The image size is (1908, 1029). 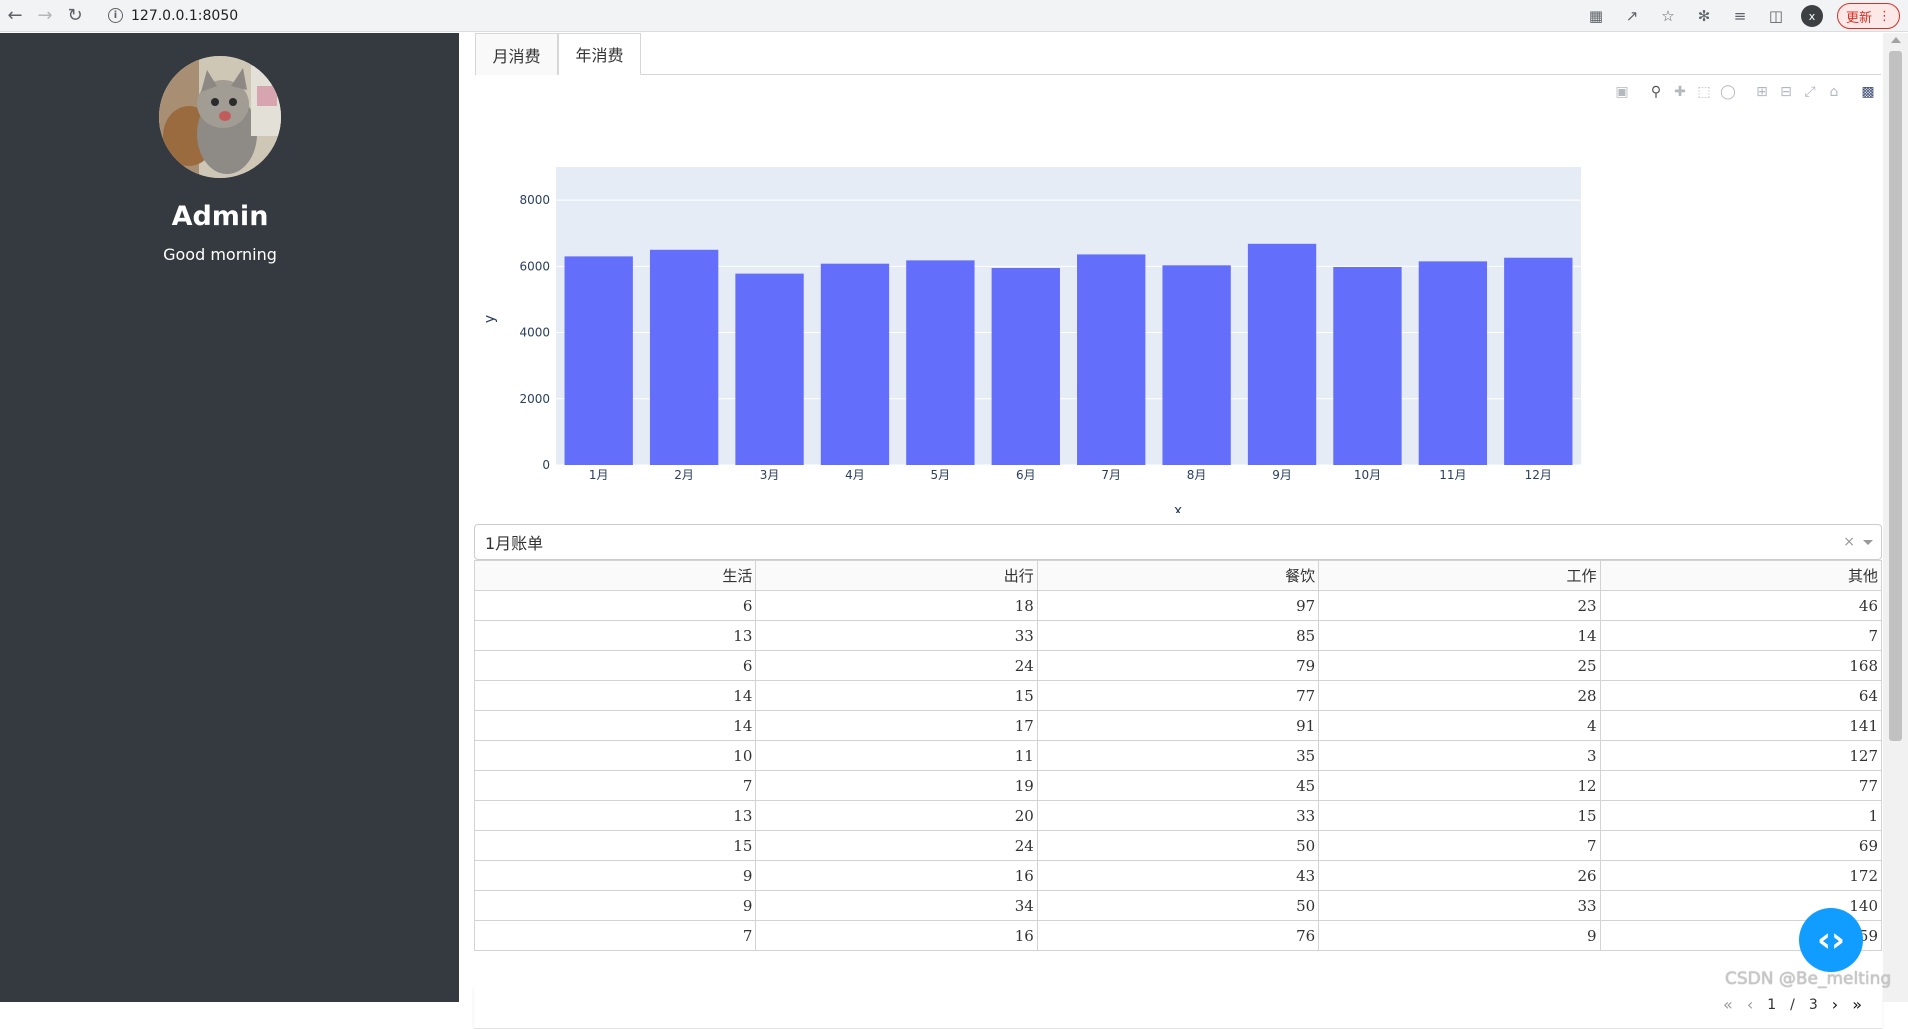 What do you see at coordinates (1178, 542) in the screenshot?
I see `month-bill-select: 1月账单 ×` at bounding box center [1178, 542].